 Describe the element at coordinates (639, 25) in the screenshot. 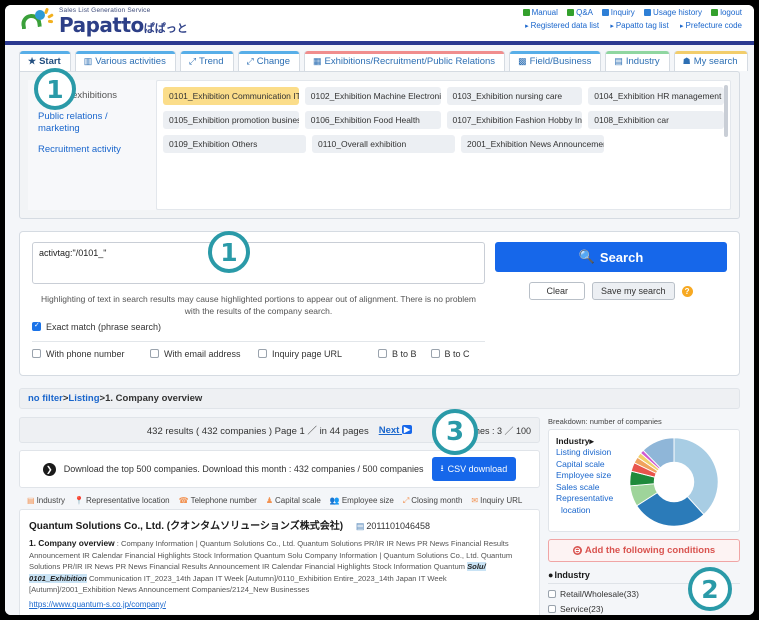

I see `header-link-papatto-tag-list: ▸ Papatto tag list` at that location.